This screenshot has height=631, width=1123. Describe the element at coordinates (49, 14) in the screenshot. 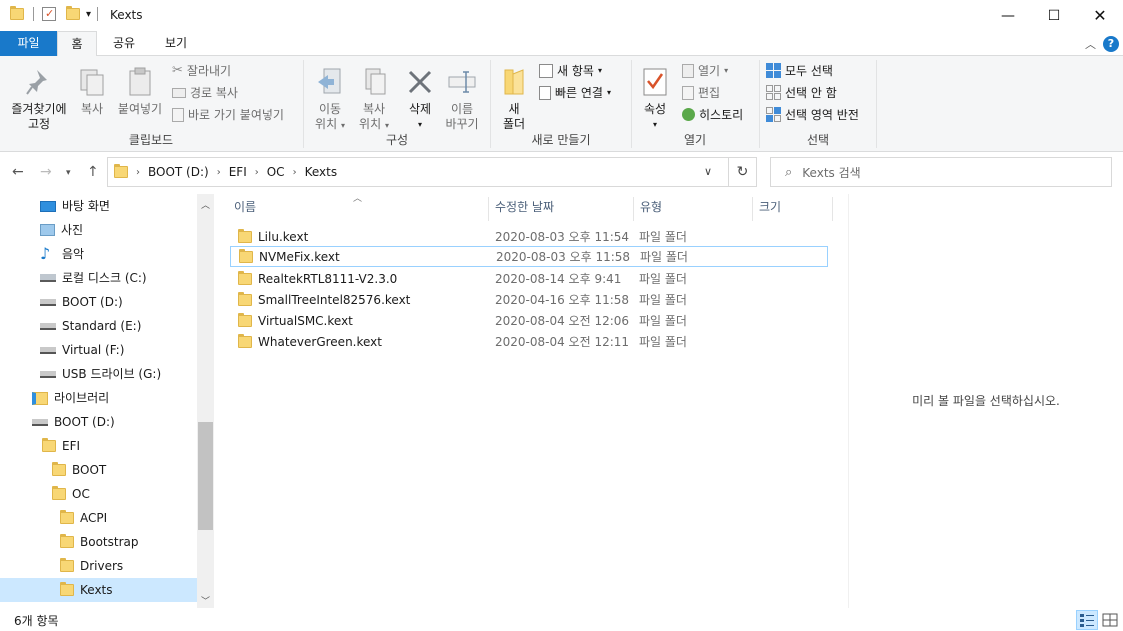

I see `properties-icon: ✓` at that location.